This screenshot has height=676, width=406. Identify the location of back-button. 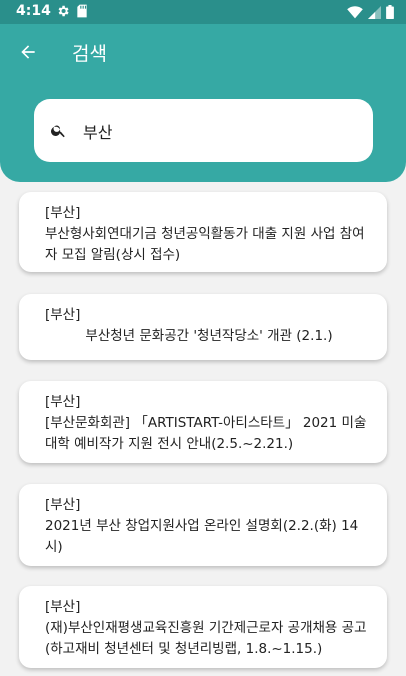
(28, 52).